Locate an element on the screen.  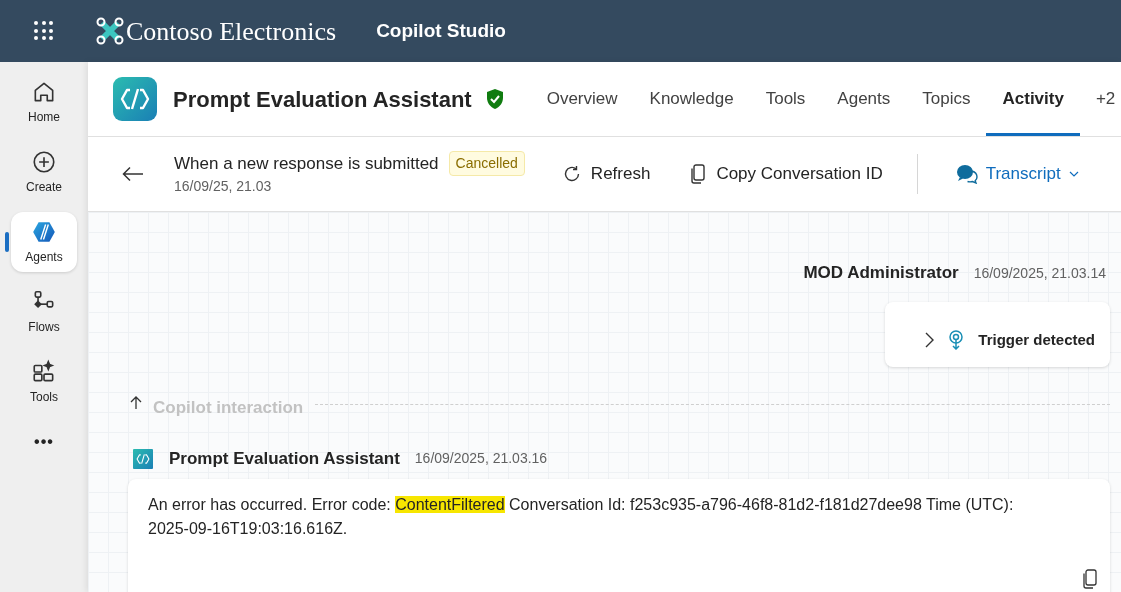
chat-bubbles-icon is located at coordinates (966, 174).